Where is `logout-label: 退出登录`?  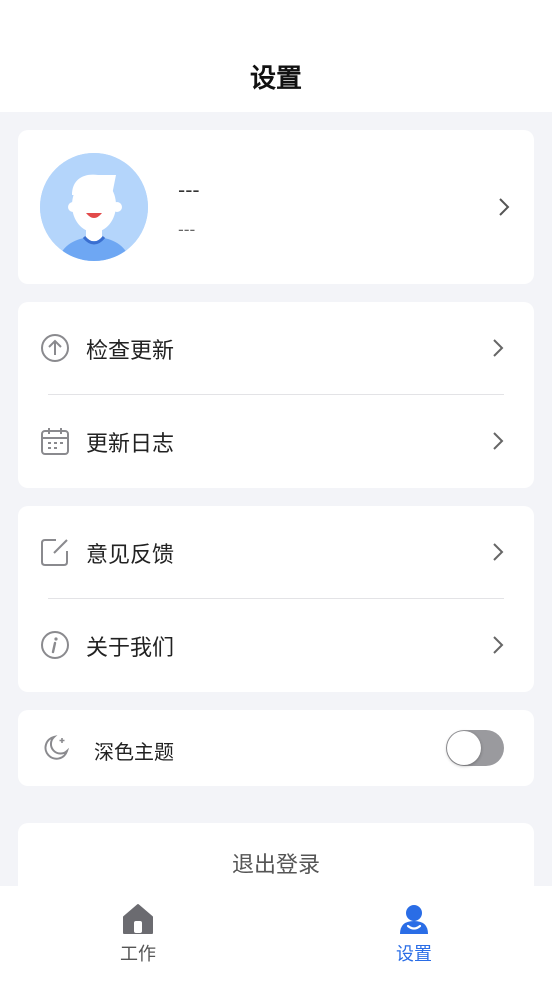 logout-label: 退出登录 is located at coordinates (275, 865).